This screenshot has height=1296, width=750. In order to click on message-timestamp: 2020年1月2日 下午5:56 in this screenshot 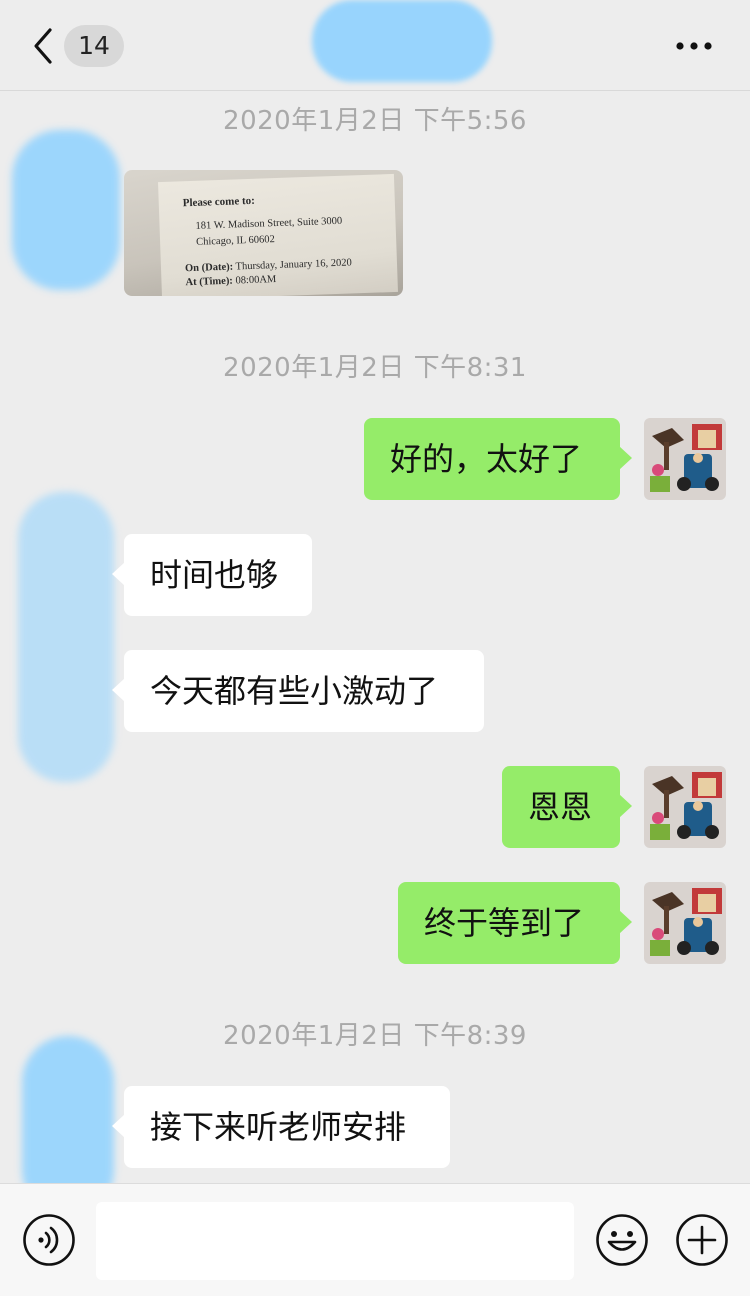, I will do `click(375, 121)`.